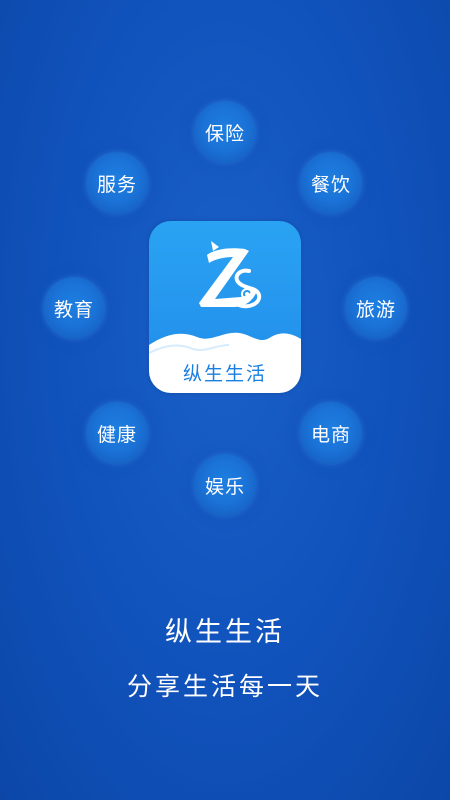 This screenshot has width=450, height=800. I want to click on category-bubble-ecommerce: 电商, so click(331, 433).